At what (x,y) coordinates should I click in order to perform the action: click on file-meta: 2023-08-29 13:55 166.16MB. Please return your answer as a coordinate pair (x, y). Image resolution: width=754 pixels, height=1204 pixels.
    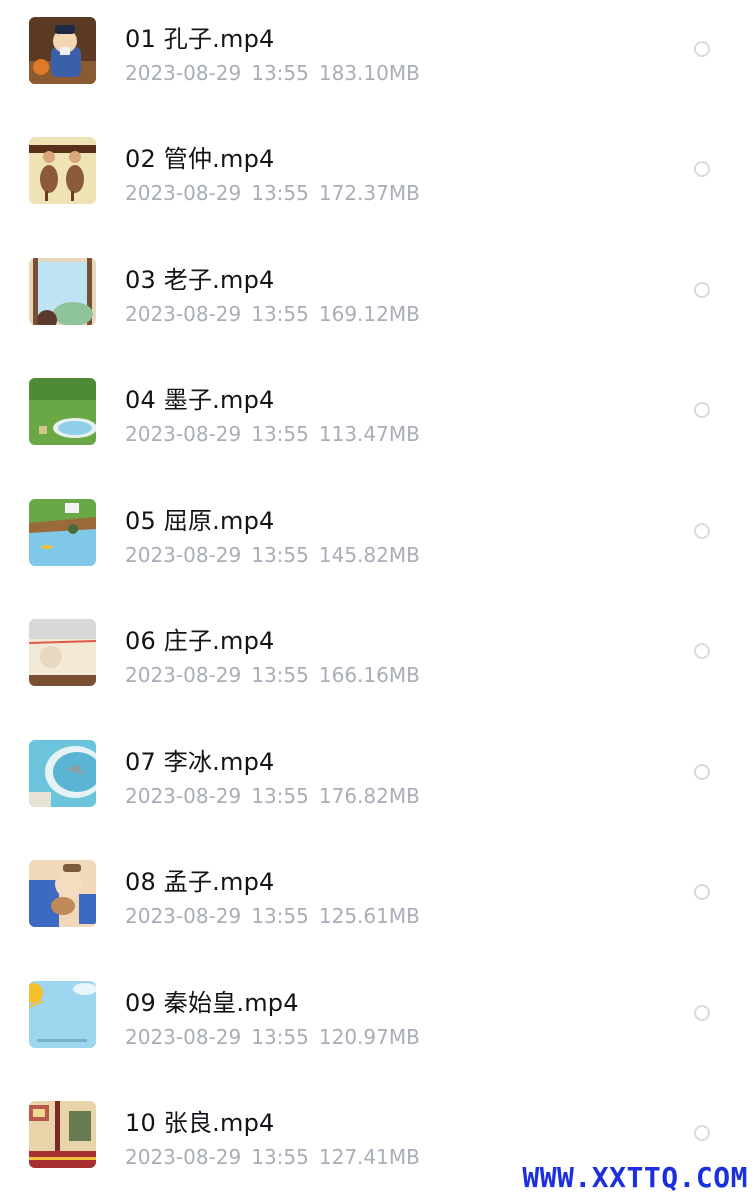
    Looking at the image, I should click on (277, 675).